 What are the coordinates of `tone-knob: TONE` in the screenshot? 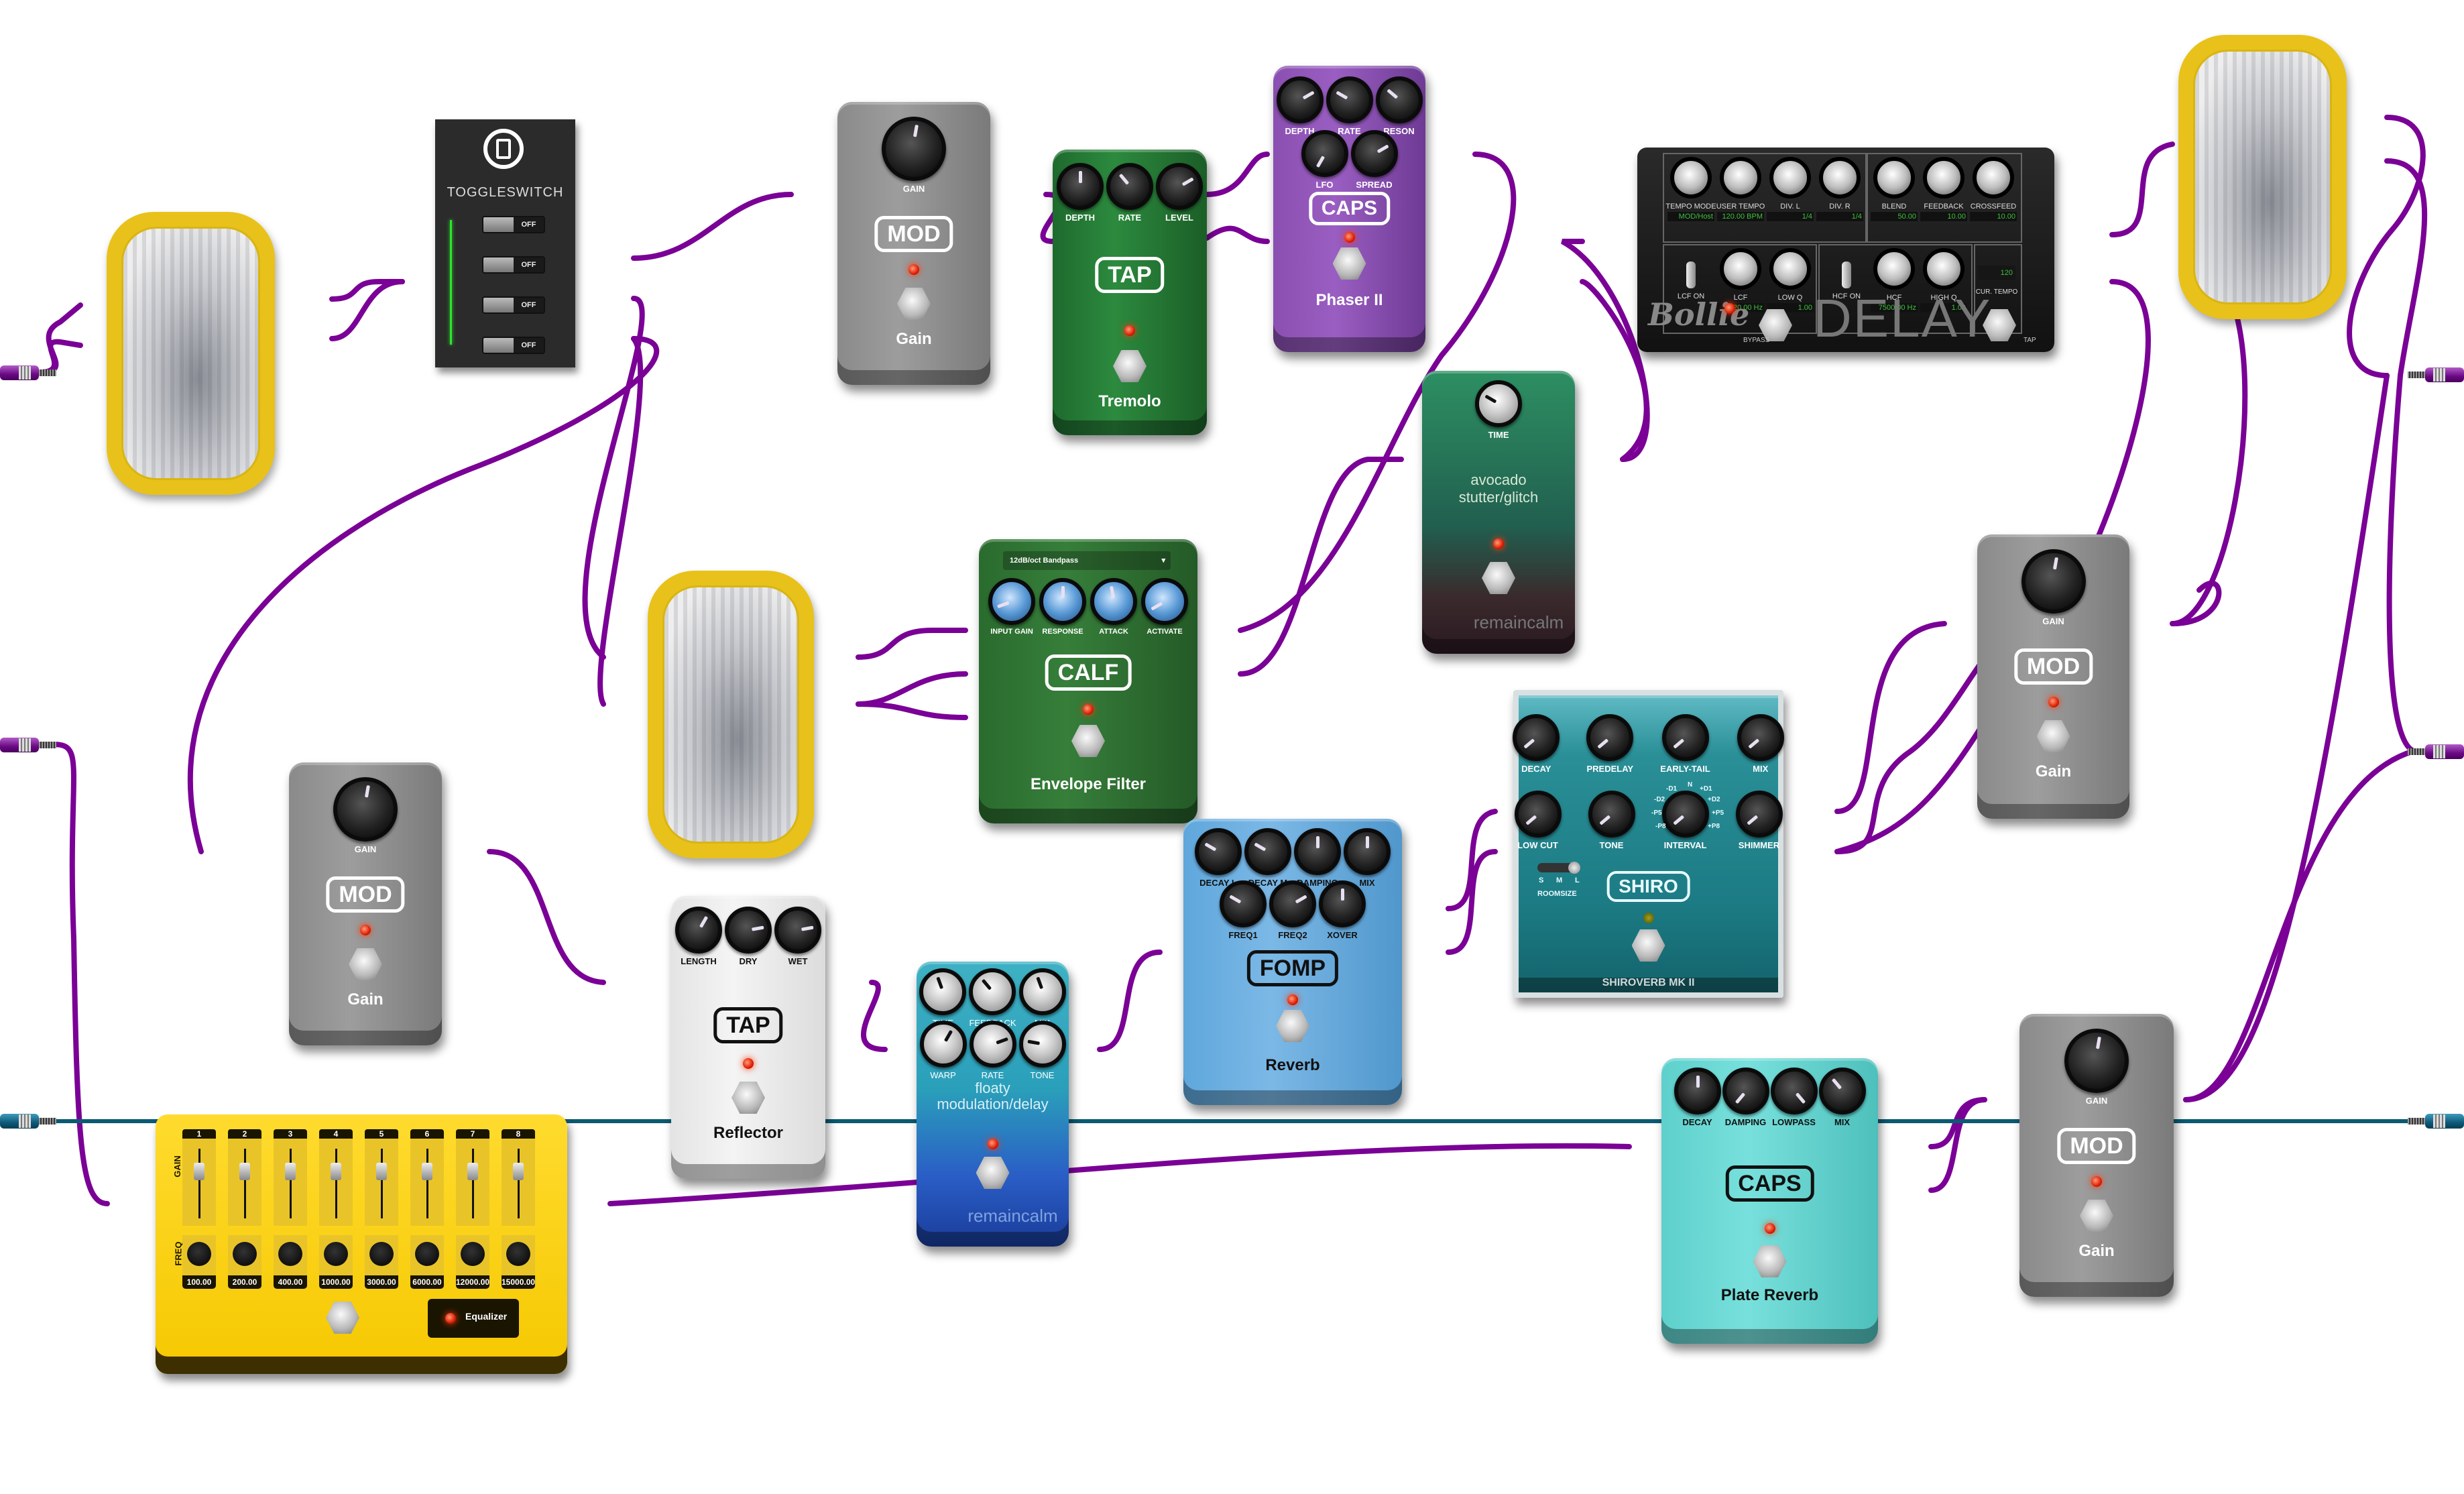 It's located at (1611, 820).